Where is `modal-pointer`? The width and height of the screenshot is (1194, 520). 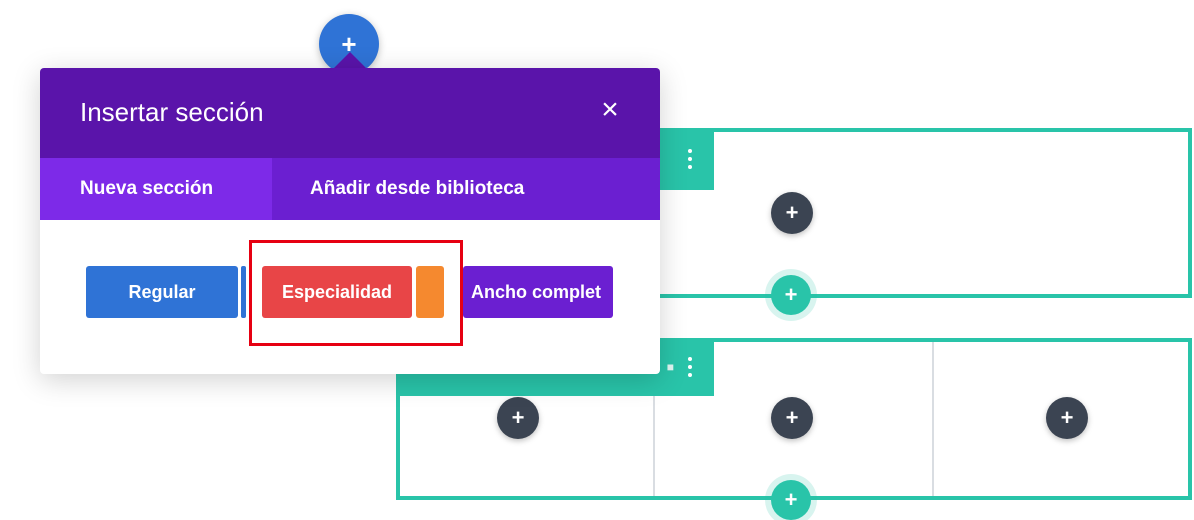
modal-pointer is located at coordinates (350, 60).